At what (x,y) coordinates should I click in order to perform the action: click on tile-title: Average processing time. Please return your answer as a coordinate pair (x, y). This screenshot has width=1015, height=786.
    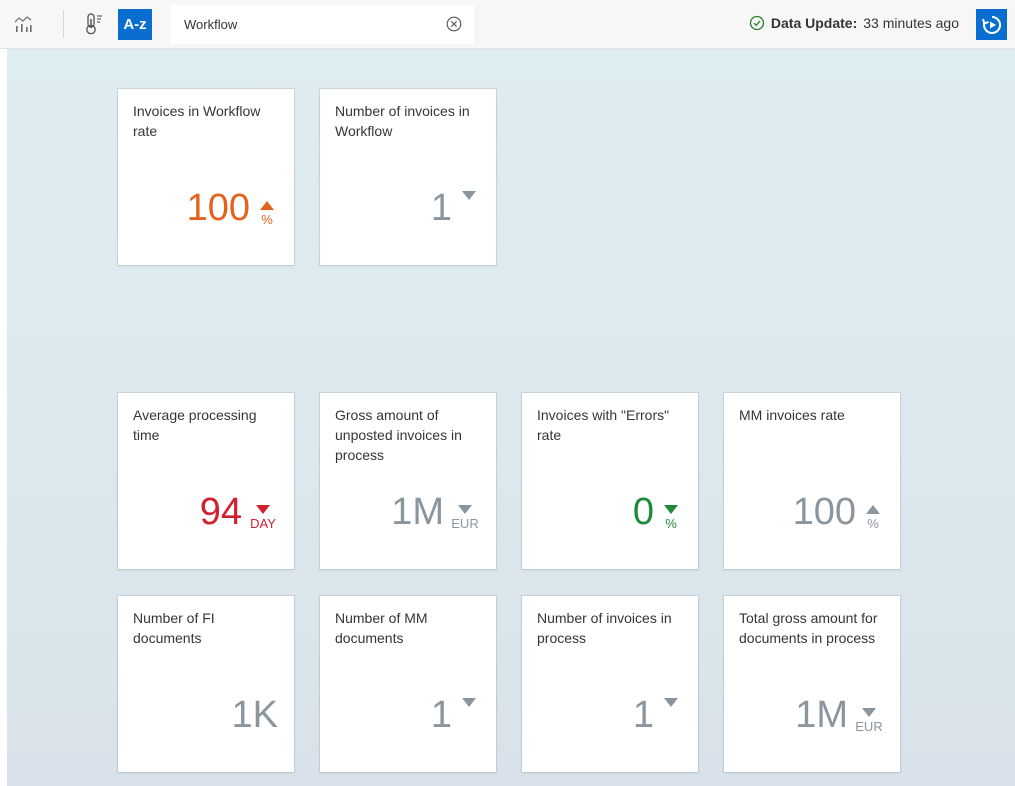
    Looking at the image, I should click on (195, 425).